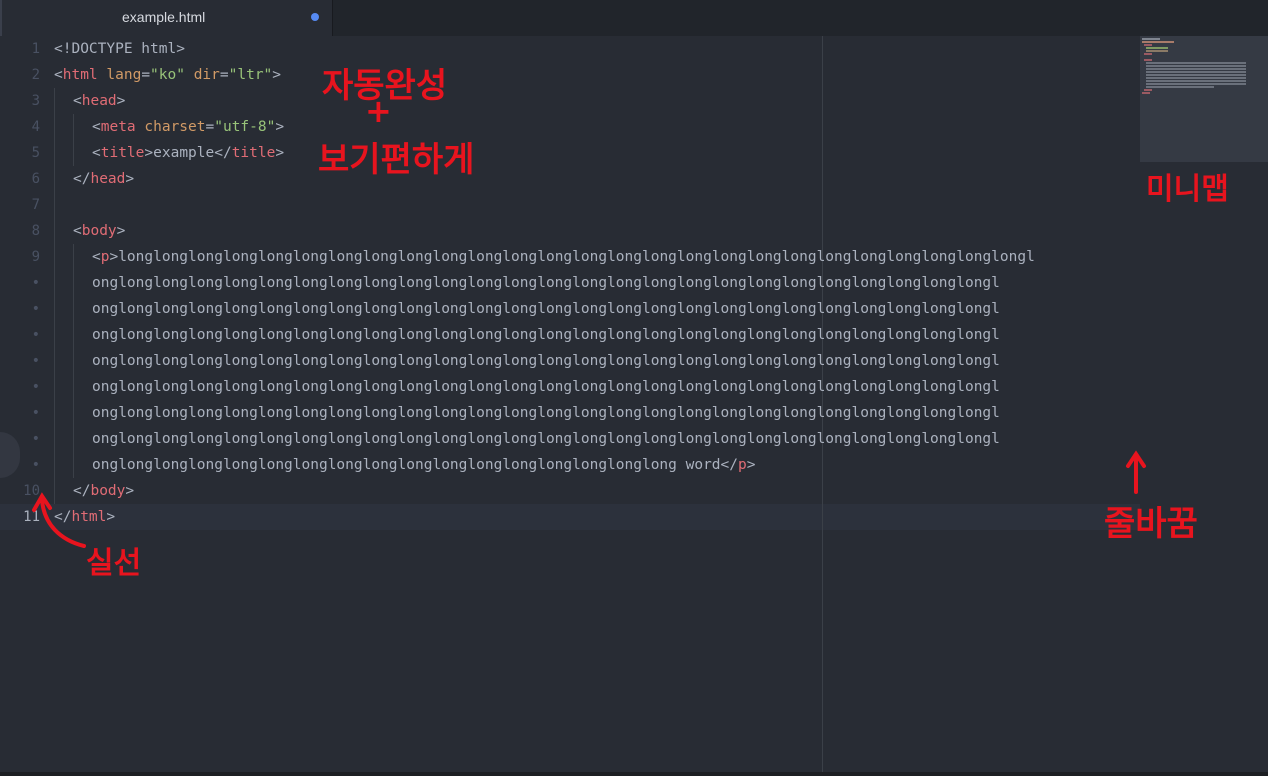  What do you see at coordinates (104, 179) in the screenshot?
I see `code-line-6: </head>` at bounding box center [104, 179].